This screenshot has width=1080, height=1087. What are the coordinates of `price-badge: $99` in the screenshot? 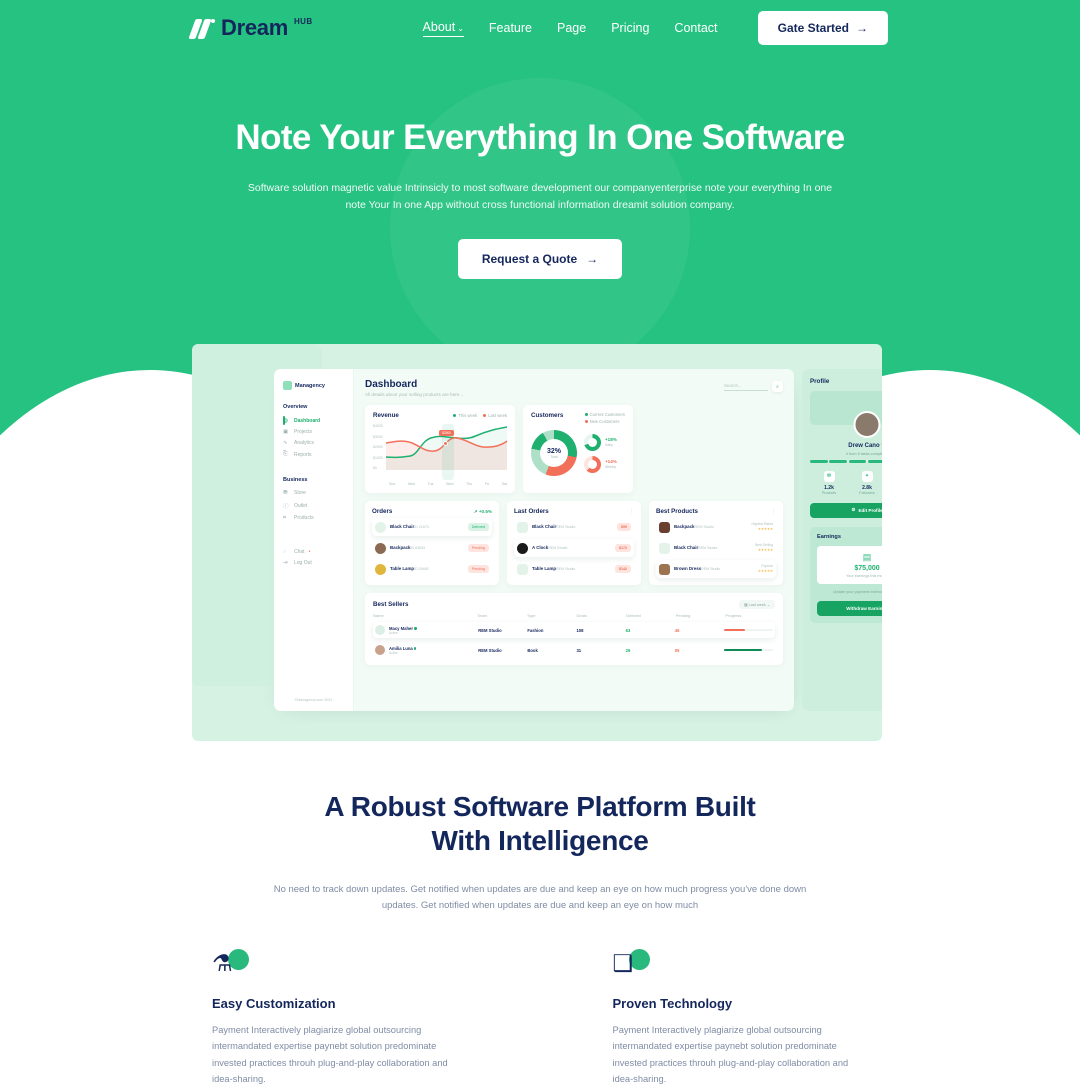 It's located at (624, 527).